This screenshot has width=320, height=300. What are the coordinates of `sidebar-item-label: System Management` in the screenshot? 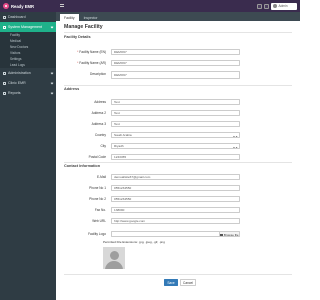 It's located at (25, 27).